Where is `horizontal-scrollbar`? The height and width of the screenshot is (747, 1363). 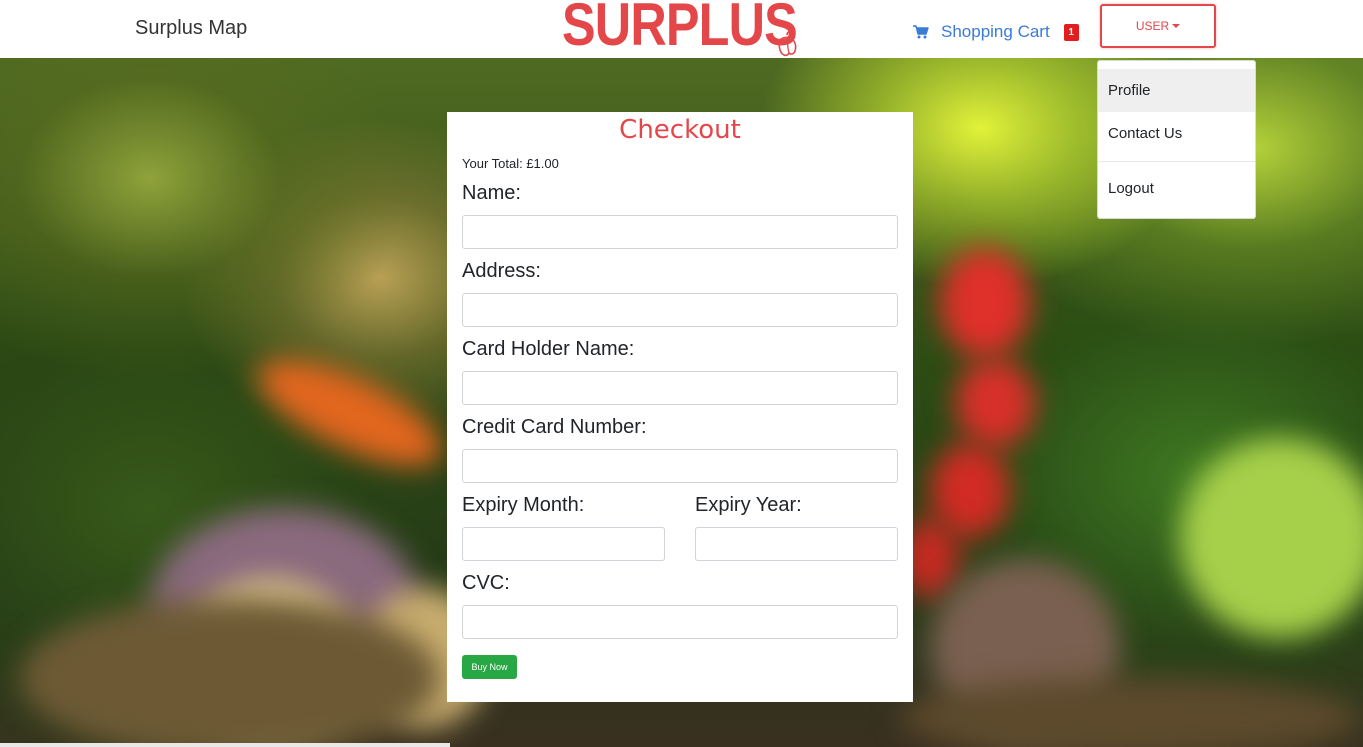
horizontal-scrollbar is located at coordinates (225, 745).